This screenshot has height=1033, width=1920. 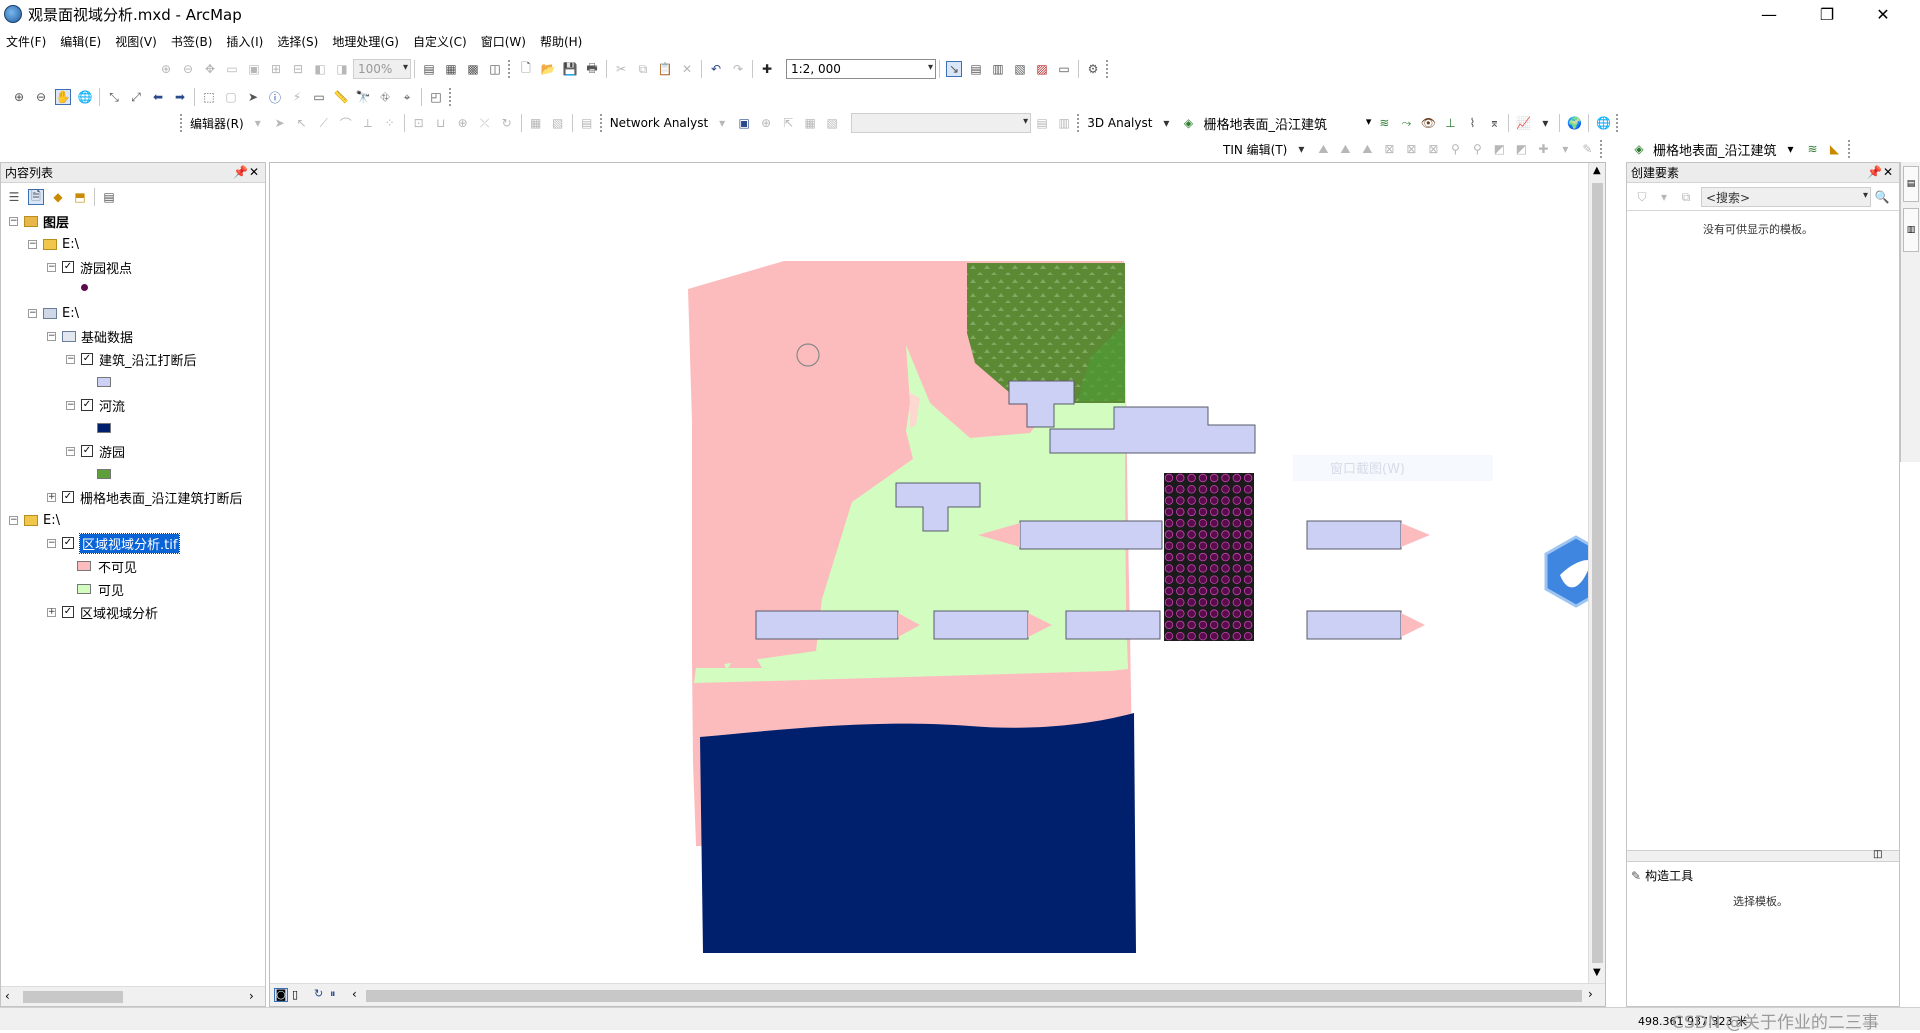 I want to click on toc-workspace: − E:\, so click(x=53, y=244).